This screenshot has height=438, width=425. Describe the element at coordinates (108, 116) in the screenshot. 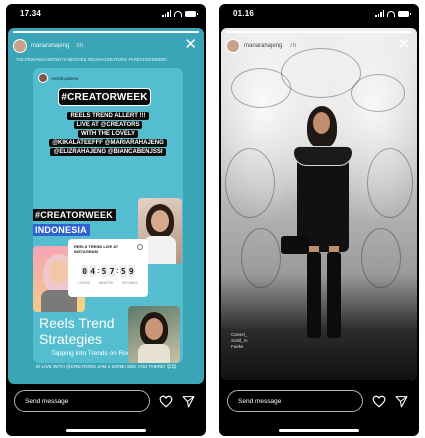

I see `caption-line: REELS TREND ALLERT !!!` at that location.